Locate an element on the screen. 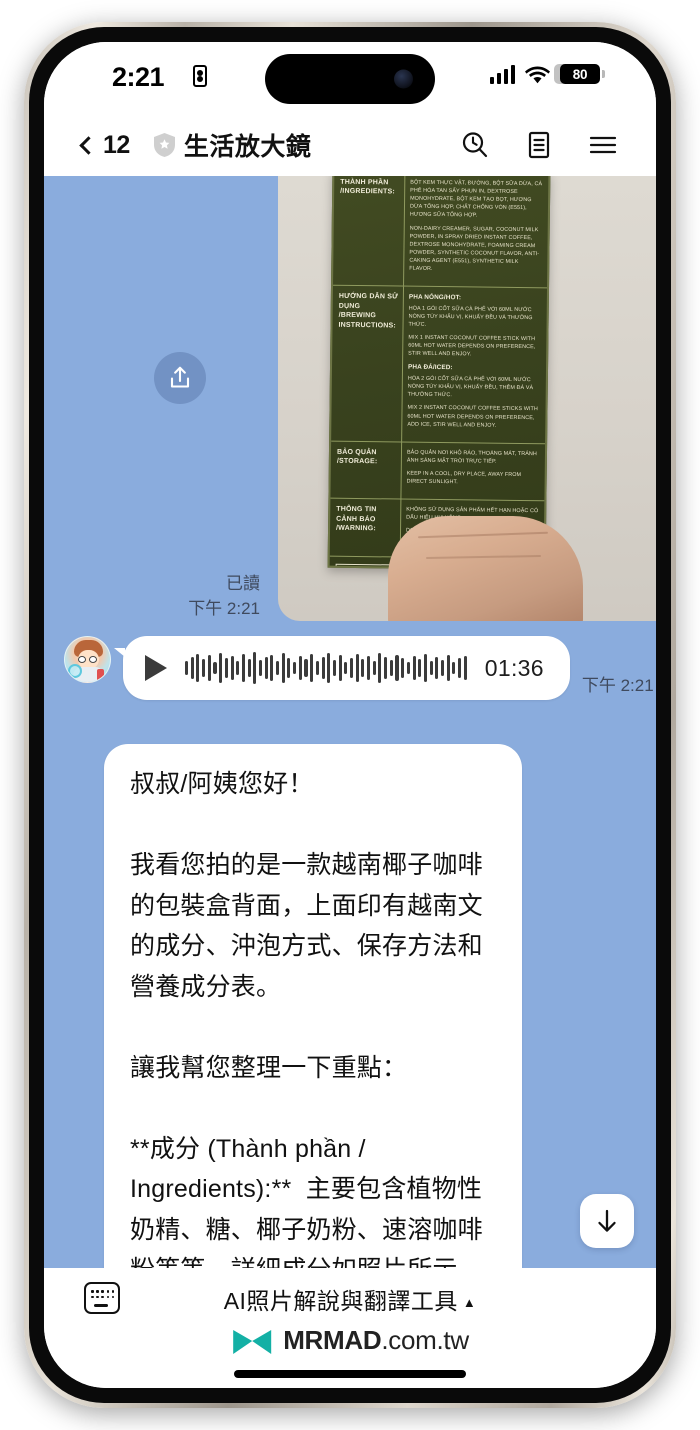  audio-waveform-icon is located at coordinates (326, 668).